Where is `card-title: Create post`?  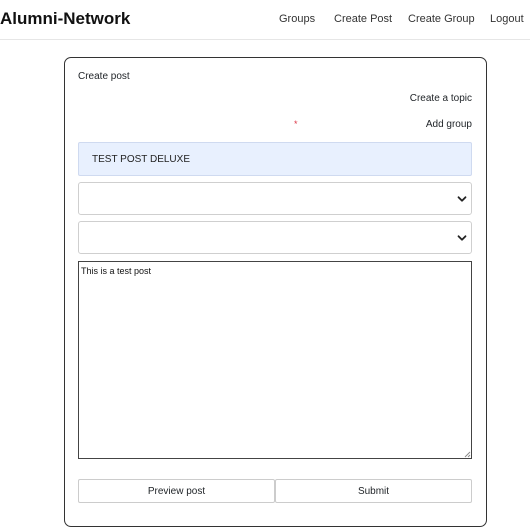
card-title: Create post is located at coordinates (104, 76).